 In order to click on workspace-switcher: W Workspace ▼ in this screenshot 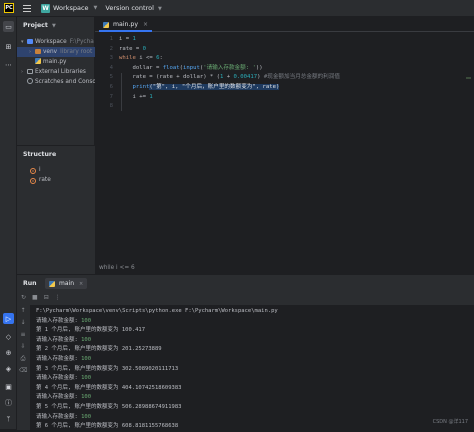, I will do `click(69, 8)`.